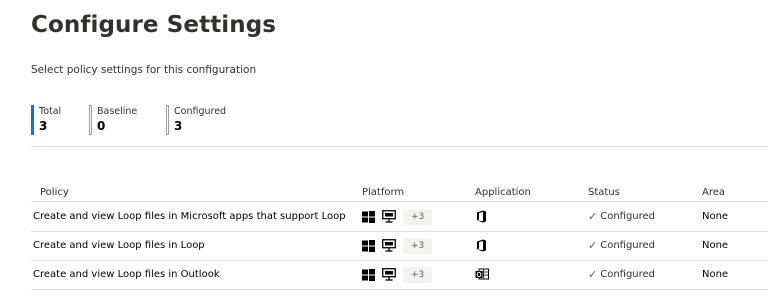  What do you see at coordinates (200, 111) in the screenshot?
I see `stat-label: Configured` at bounding box center [200, 111].